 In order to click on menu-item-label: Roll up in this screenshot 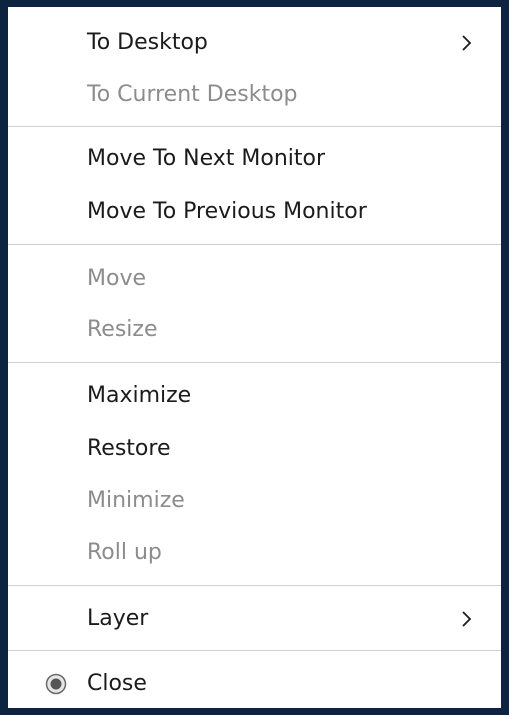, I will do `click(124, 552)`.